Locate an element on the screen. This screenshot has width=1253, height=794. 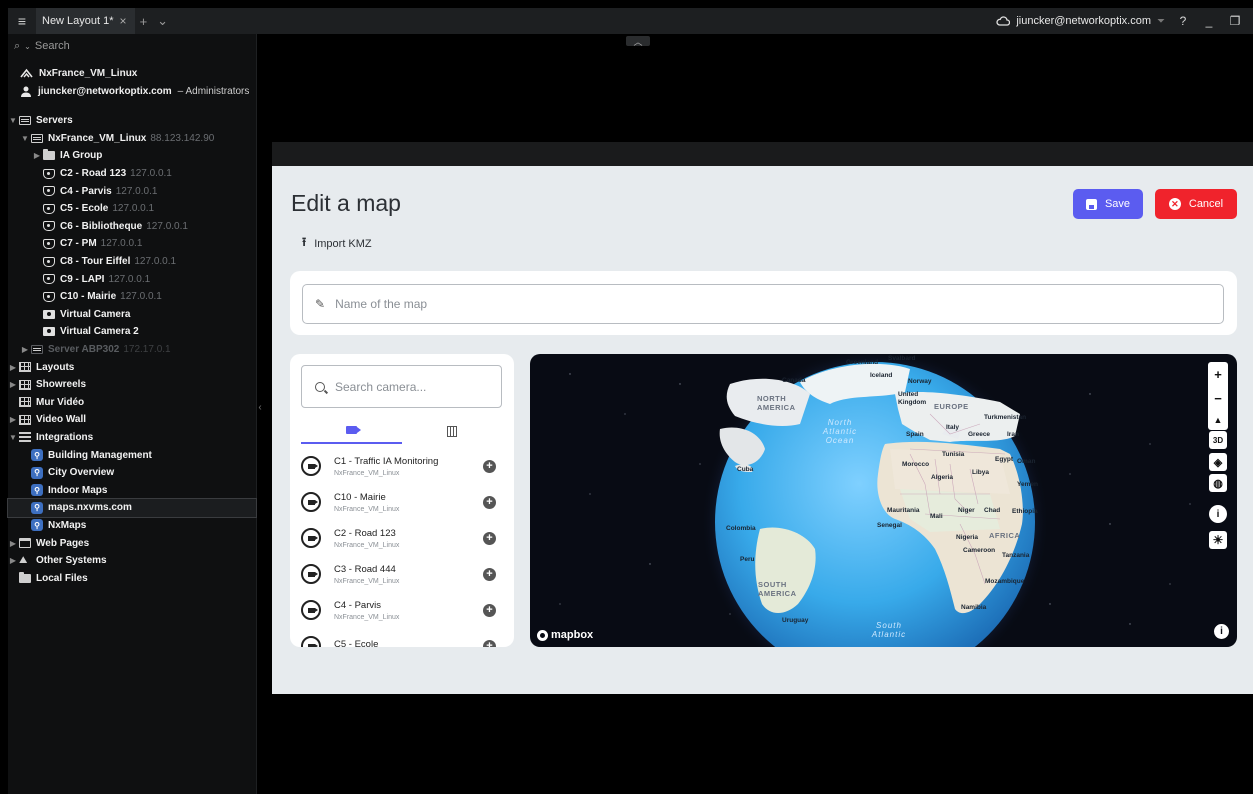
minimize-button: _ is located at coordinates (1209, 21).